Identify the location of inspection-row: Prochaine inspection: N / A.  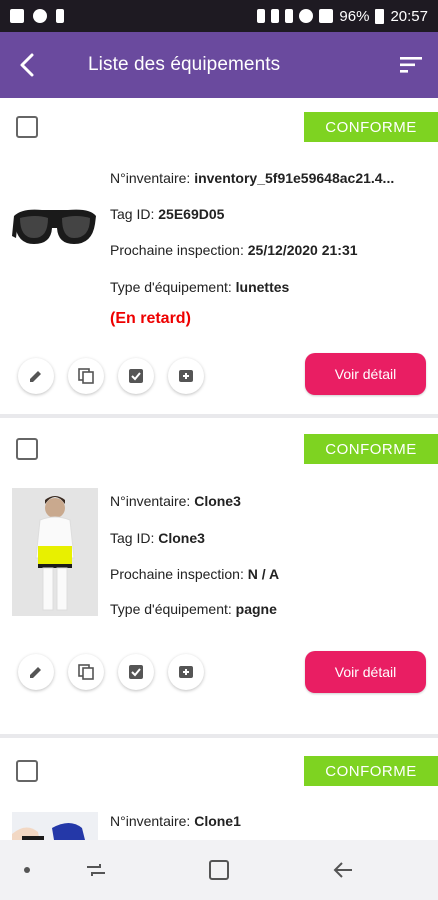
(194, 574).